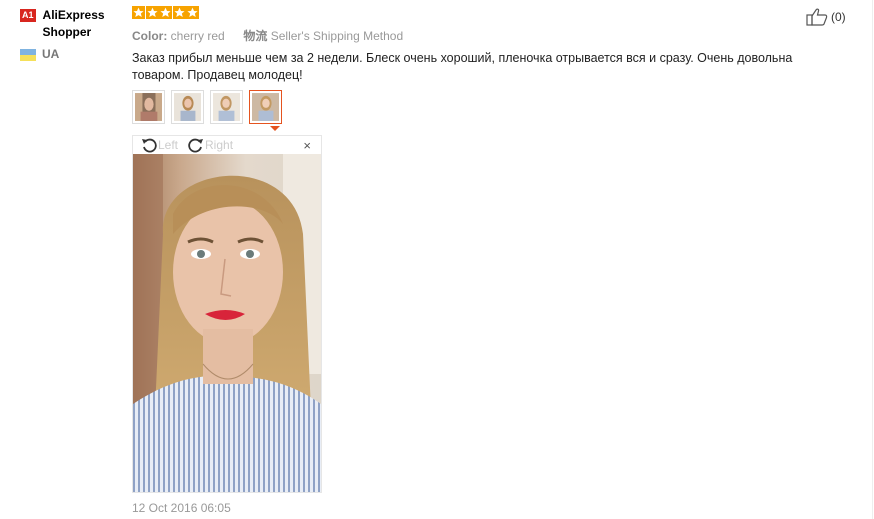 Image resolution: width=874 pixels, height=519 pixels. I want to click on viewer-toolbar: Left Right ×, so click(227, 145).